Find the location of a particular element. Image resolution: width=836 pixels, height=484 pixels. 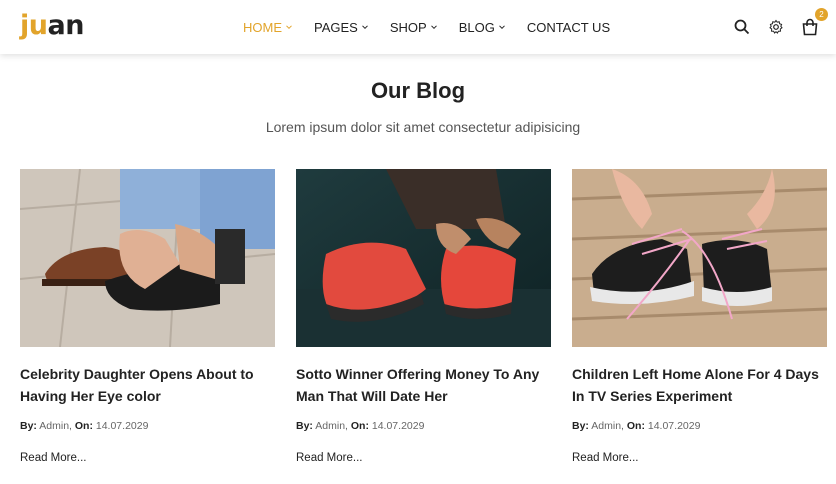

shopping-bag-icon is located at coordinates (810, 27).